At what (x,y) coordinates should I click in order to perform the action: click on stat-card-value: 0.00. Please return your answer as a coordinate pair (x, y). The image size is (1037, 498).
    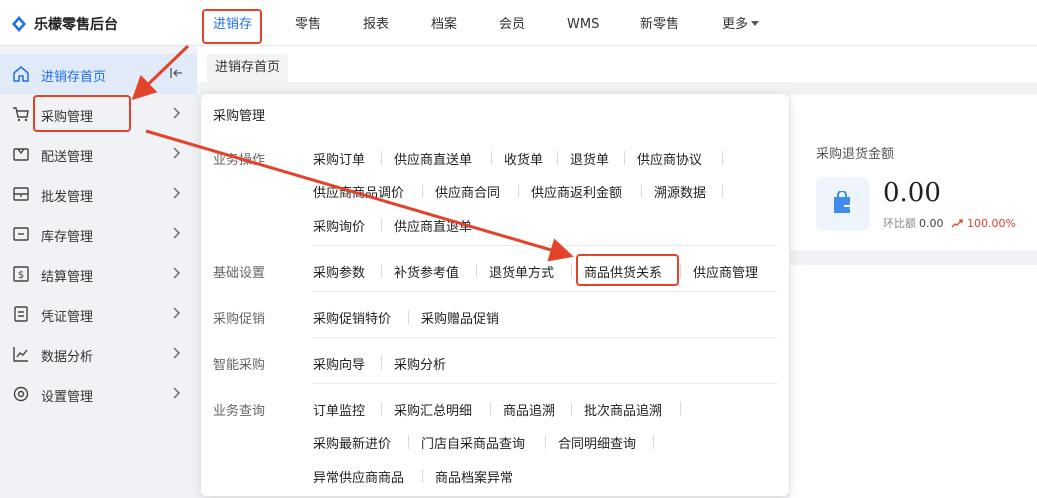
    Looking at the image, I should click on (912, 193).